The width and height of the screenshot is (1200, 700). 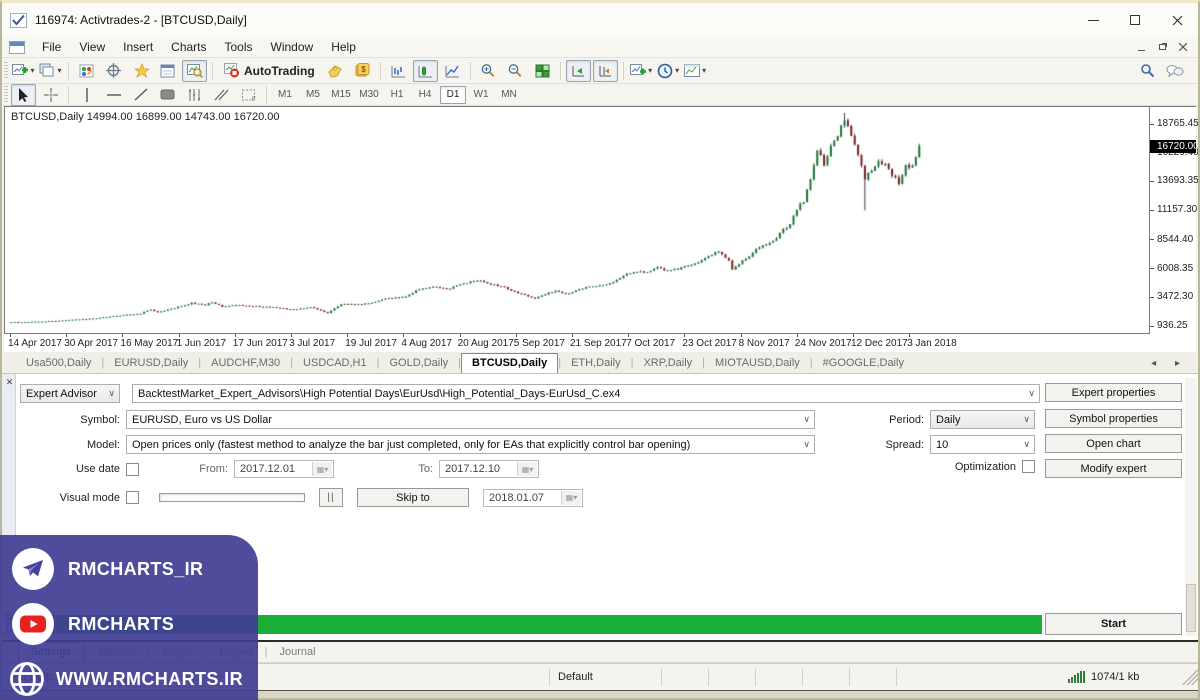 I want to click on chart-window-icon, so click(x=17, y=47).